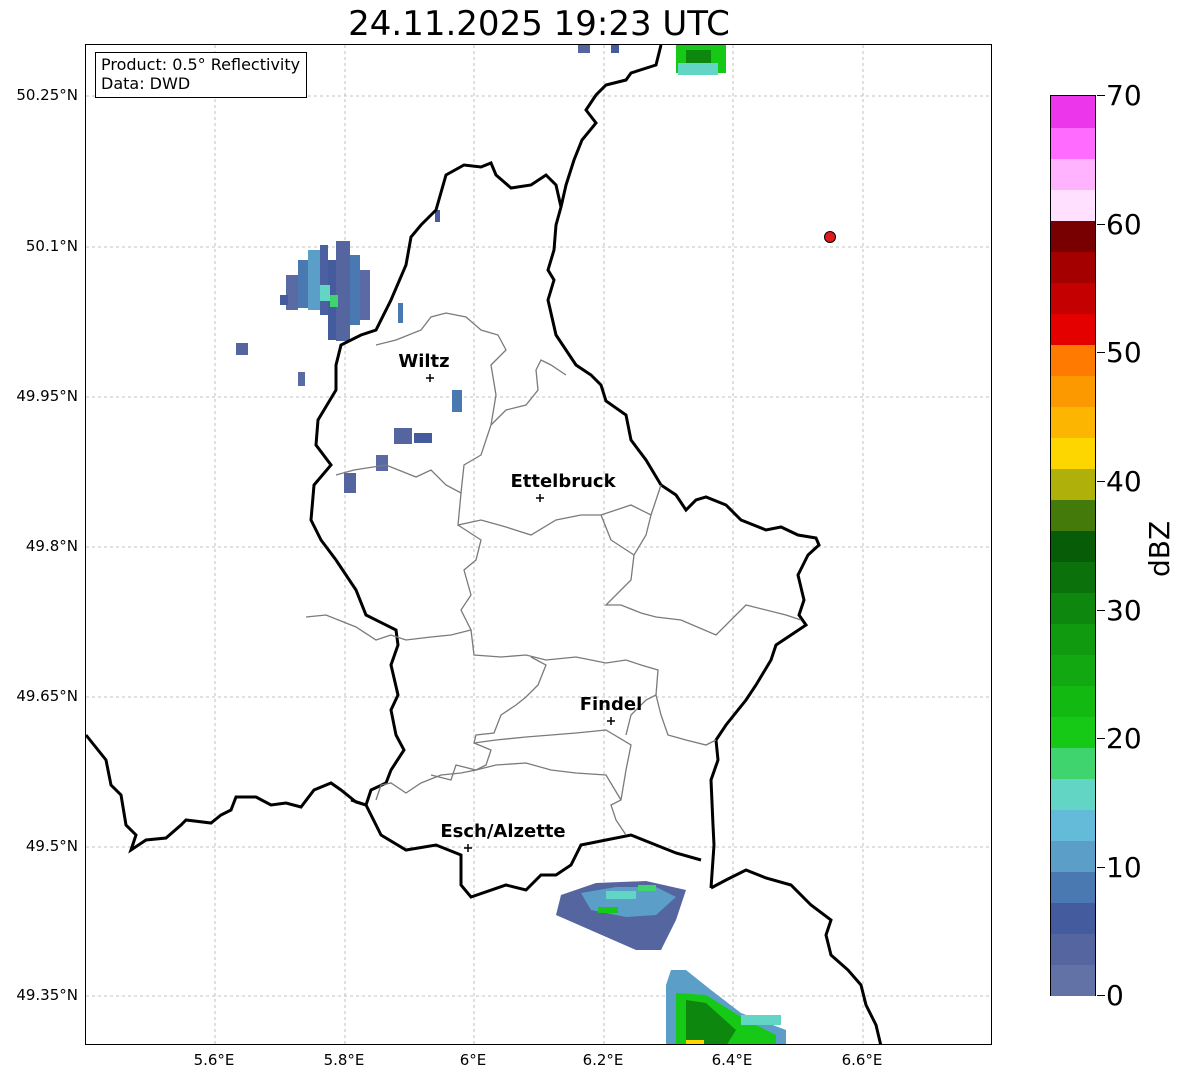 The width and height of the screenshot is (1184, 1081). What do you see at coordinates (1124, 738) in the screenshot?
I see `colorbar-tick-label: 20` at bounding box center [1124, 738].